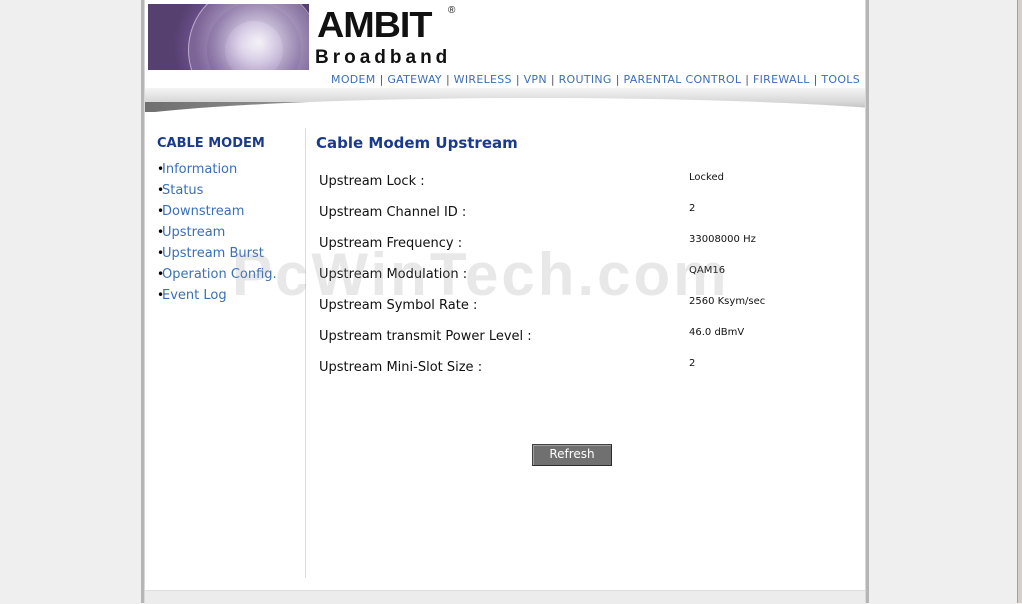 The width and height of the screenshot is (1022, 604). I want to click on sidebar-item-upstream-burst: •Upstream Burst, so click(217, 256).